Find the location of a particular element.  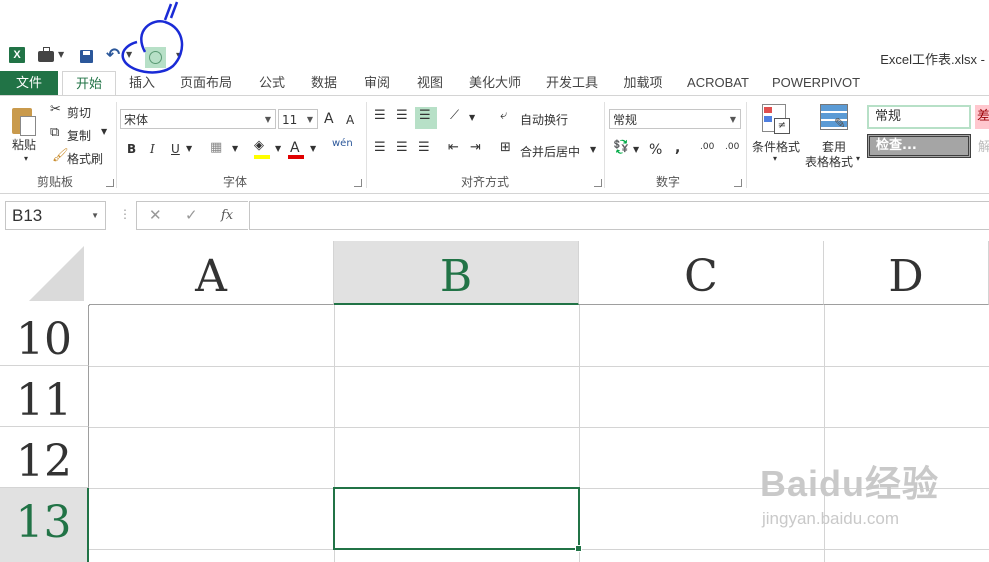

style-neutral: 解 is located at coordinates (983, 146).